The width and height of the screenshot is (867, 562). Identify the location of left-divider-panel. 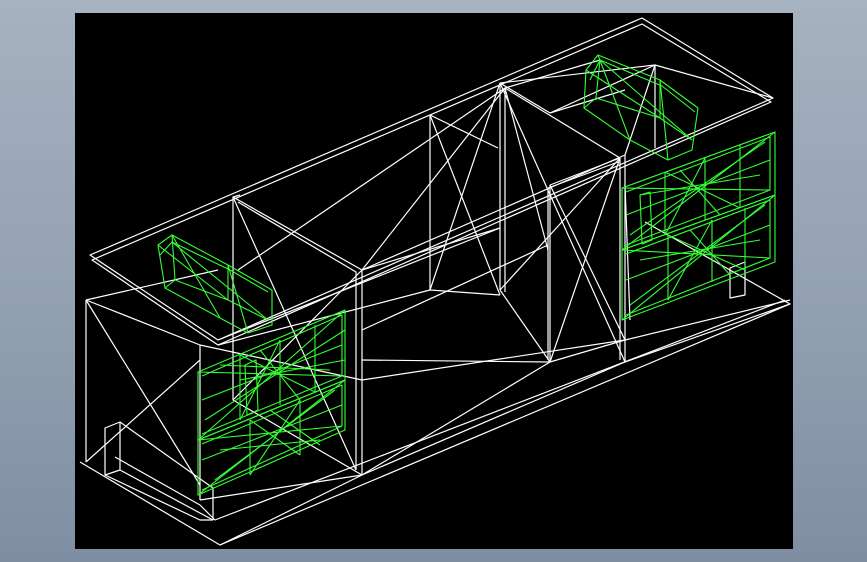
(297, 335).